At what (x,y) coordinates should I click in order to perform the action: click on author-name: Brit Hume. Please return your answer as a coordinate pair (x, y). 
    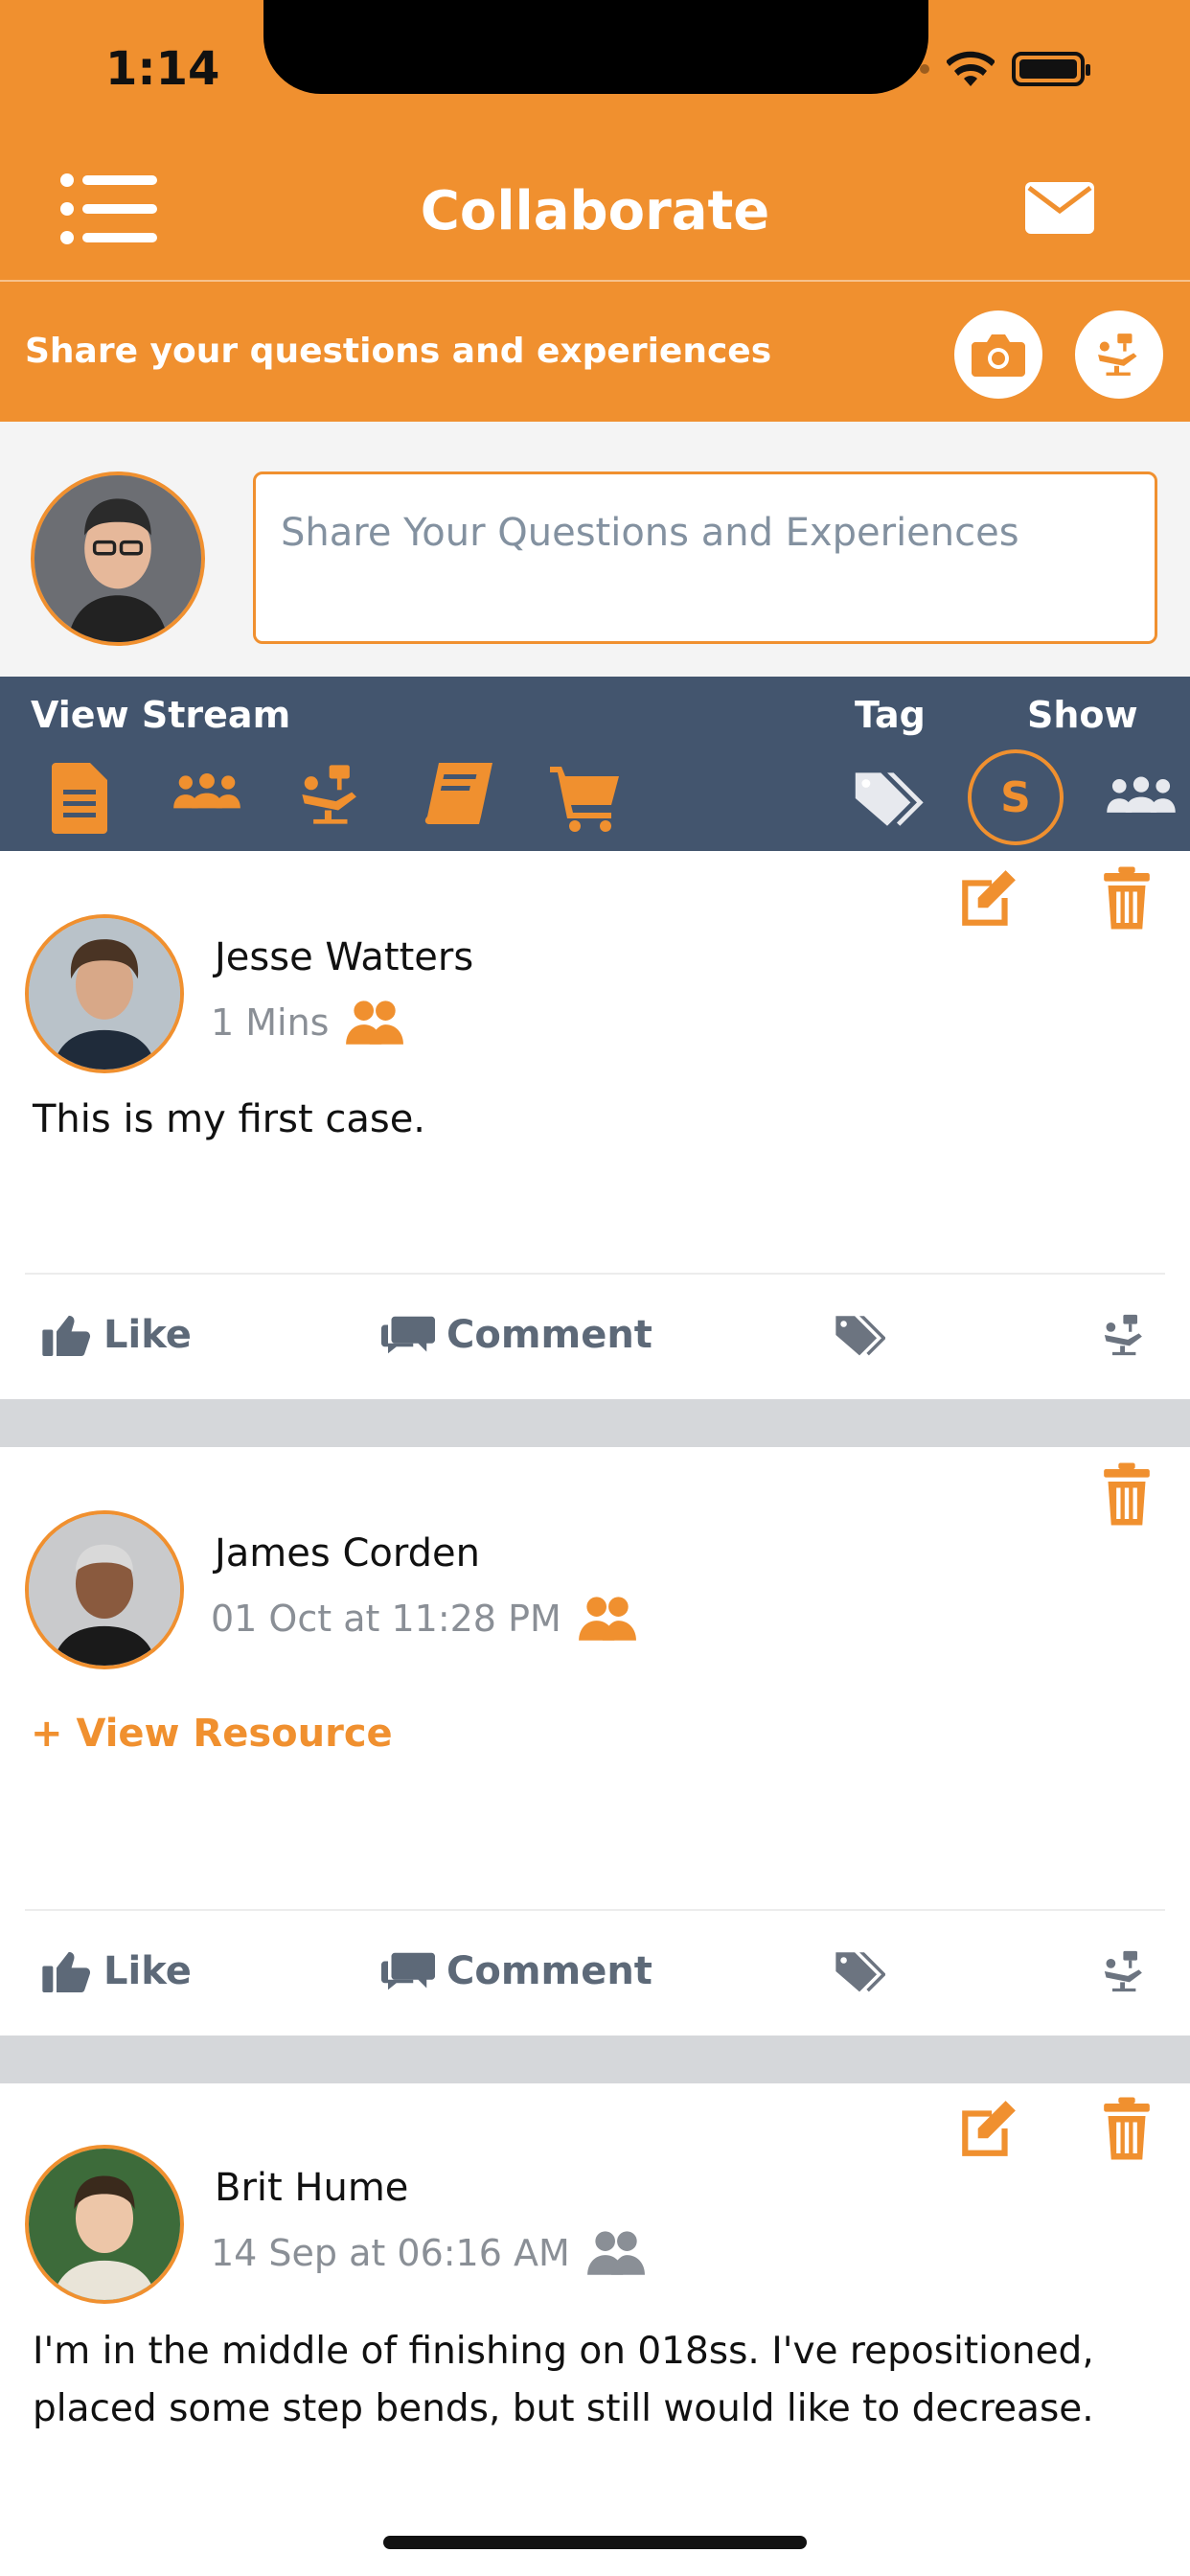
    Looking at the image, I should click on (311, 2188).